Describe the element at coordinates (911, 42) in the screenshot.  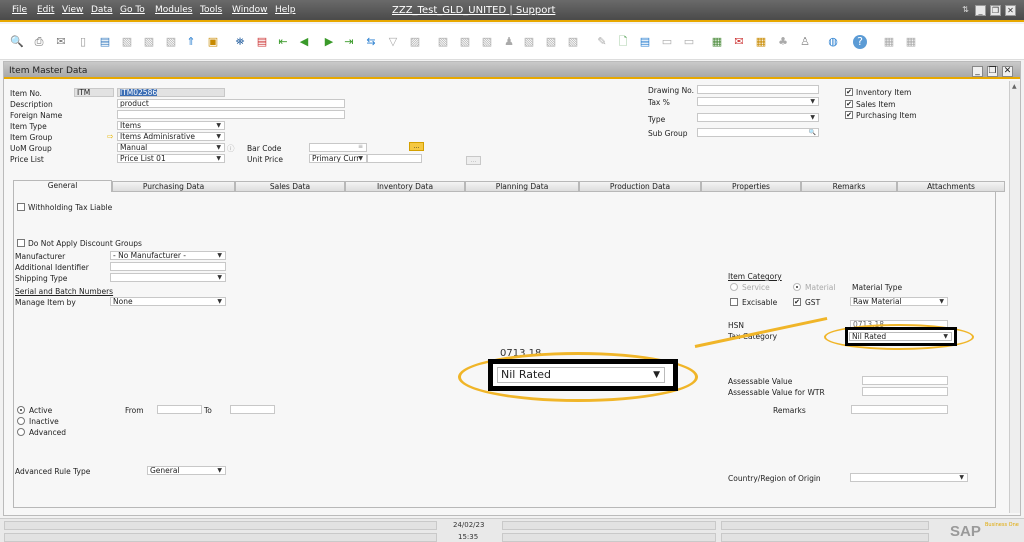
I see `layout-icon: ▦` at that location.